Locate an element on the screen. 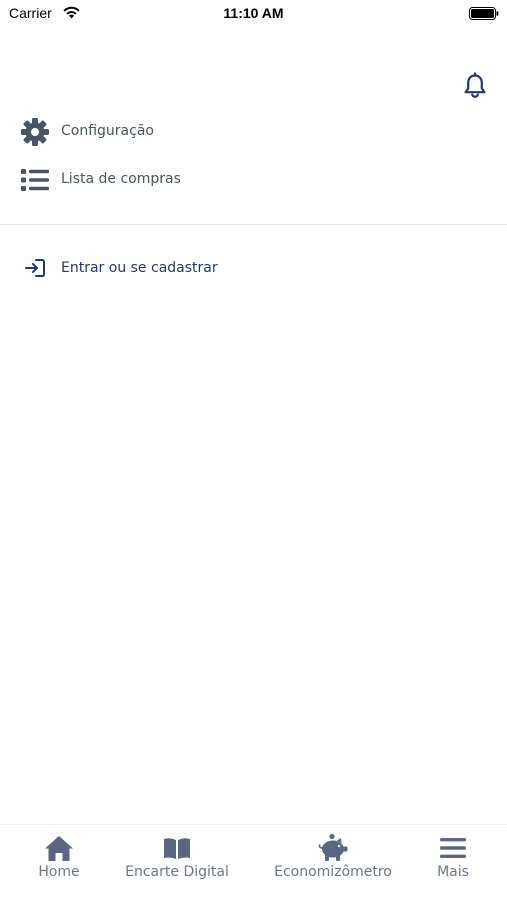 The width and height of the screenshot is (507, 901). divider is located at coordinates (253, 224).